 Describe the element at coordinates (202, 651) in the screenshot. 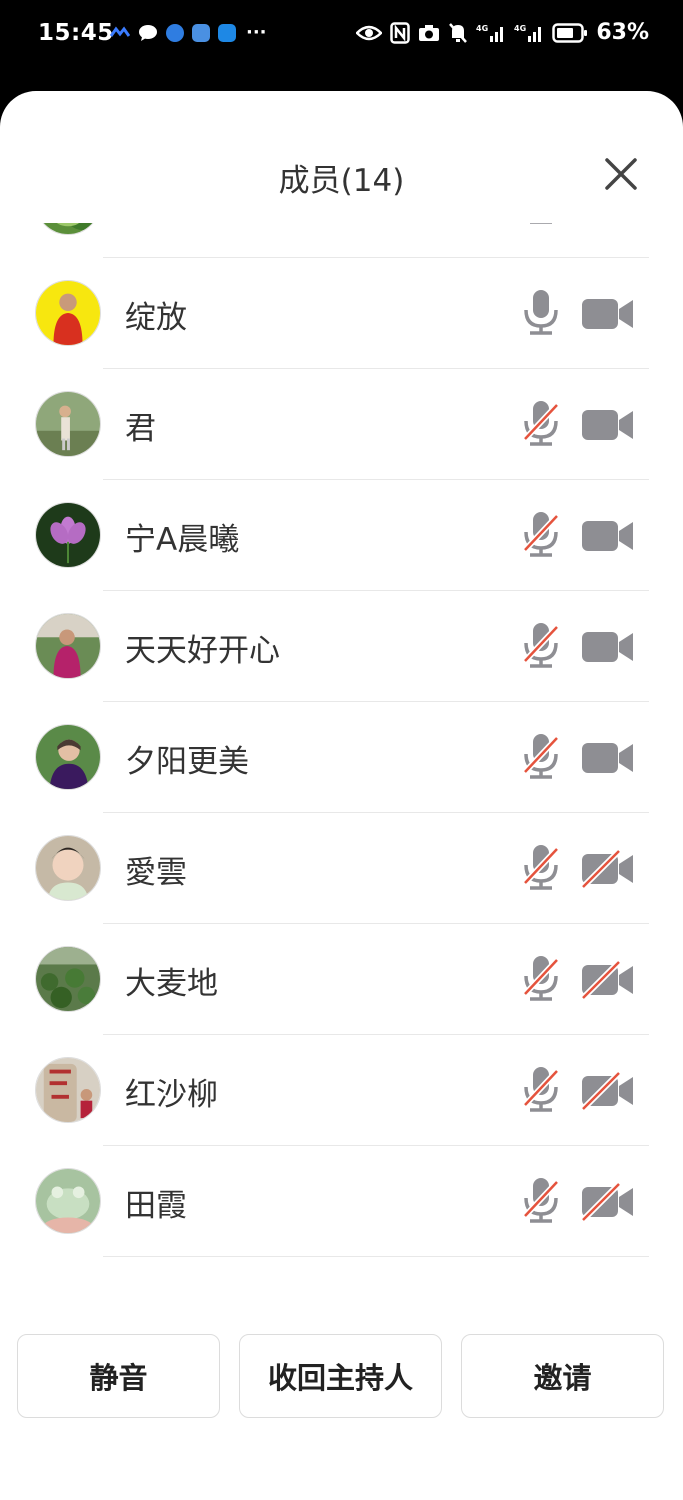

I see `member-name: 天天好开心` at that location.